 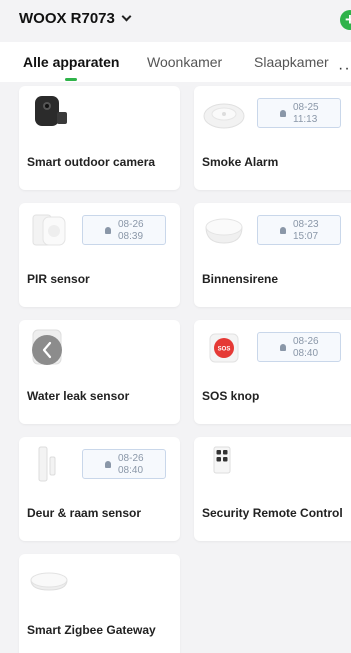 I want to click on device-name: Binnensirene, so click(x=240, y=279).